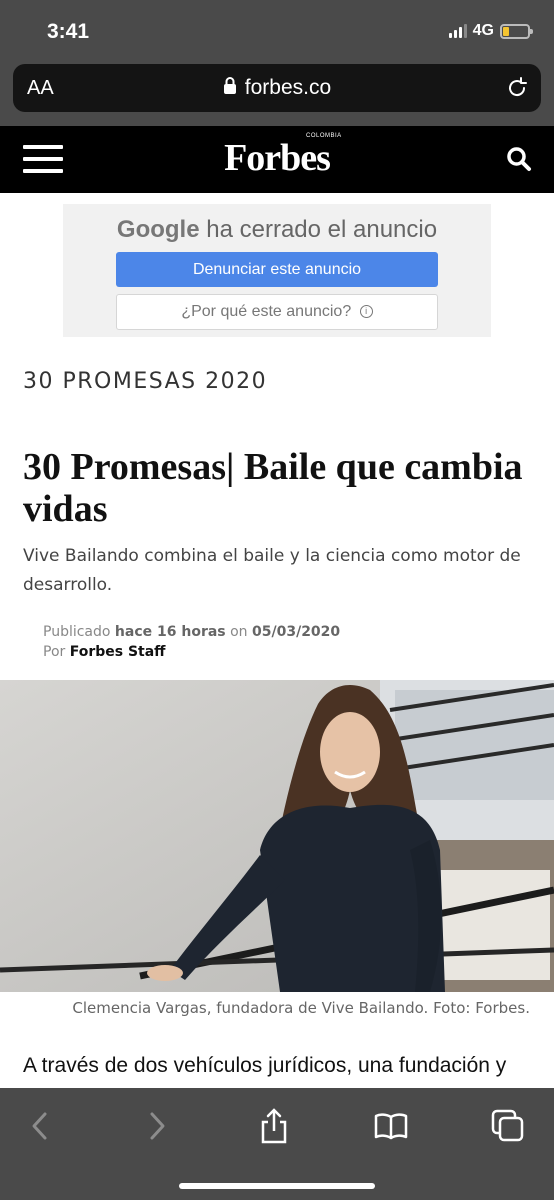 The height and width of the screenshot is (1200, 554). I want to click on signal-icon, so click(457, 31).